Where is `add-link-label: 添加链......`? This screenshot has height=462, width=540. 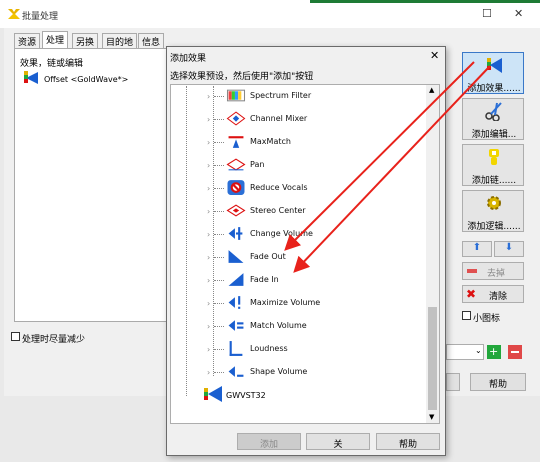 add-link-label: 添加链...... is located at coordinates (494, 181).